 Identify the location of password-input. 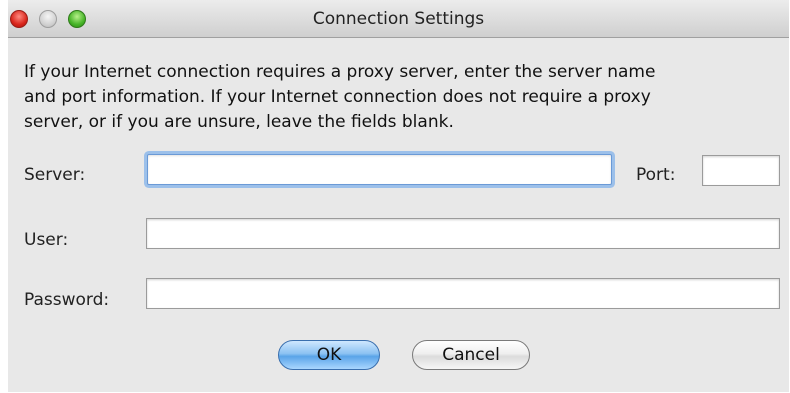
(463, 293).